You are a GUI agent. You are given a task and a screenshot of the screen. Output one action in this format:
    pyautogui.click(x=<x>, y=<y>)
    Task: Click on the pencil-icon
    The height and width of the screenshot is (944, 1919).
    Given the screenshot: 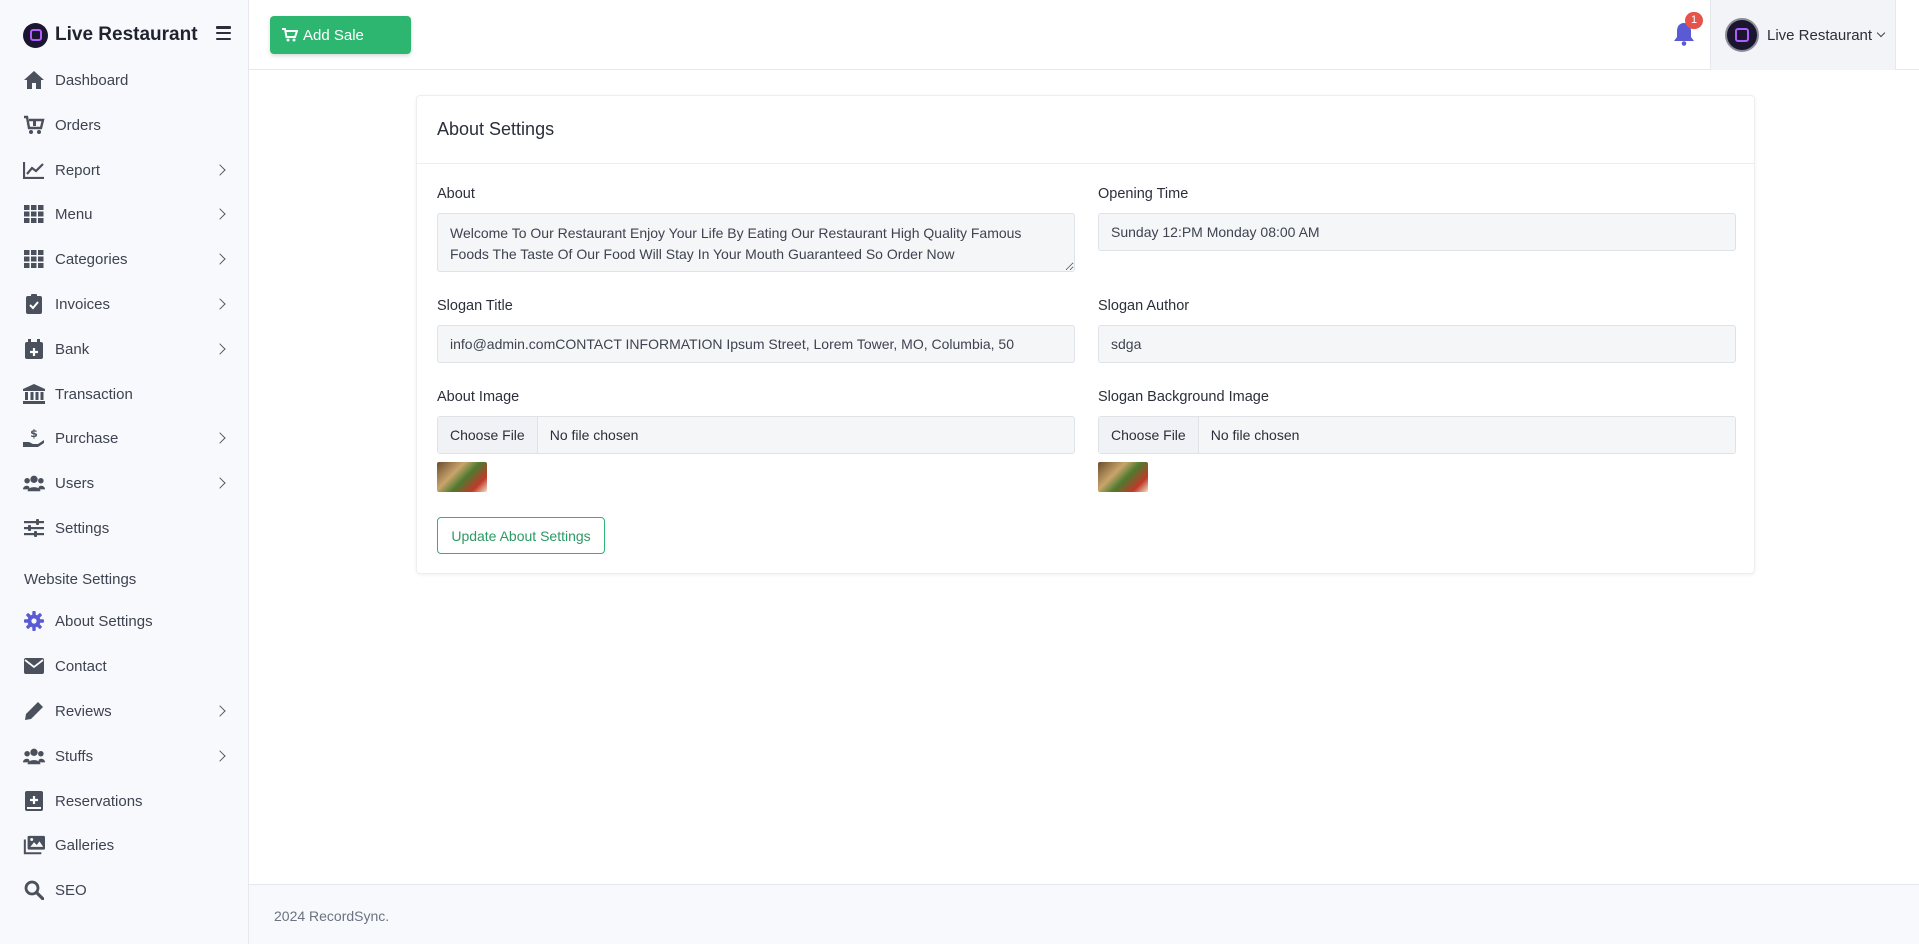 What is the action you would take?
    pyautogui.click(x=34, y=711)
    